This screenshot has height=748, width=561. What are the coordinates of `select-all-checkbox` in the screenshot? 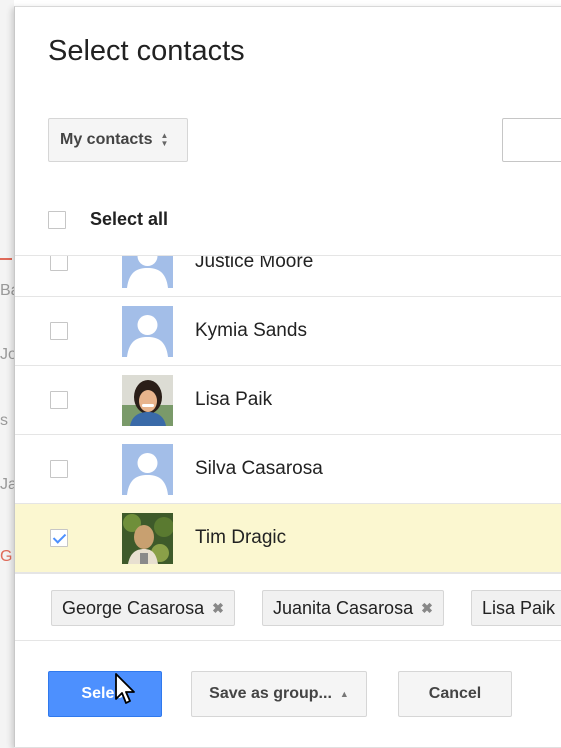 It's located at (57, 219).